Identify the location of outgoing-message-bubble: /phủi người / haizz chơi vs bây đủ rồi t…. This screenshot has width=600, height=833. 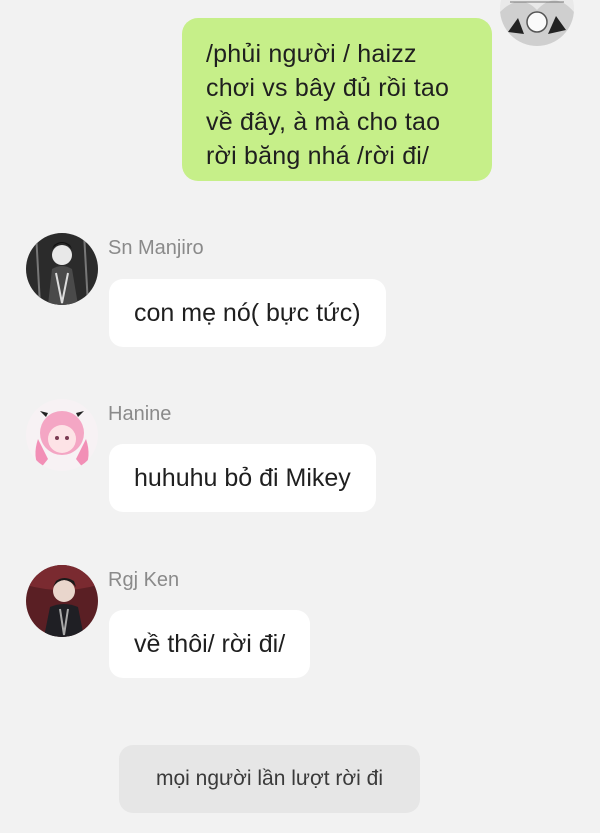
(337, 99).